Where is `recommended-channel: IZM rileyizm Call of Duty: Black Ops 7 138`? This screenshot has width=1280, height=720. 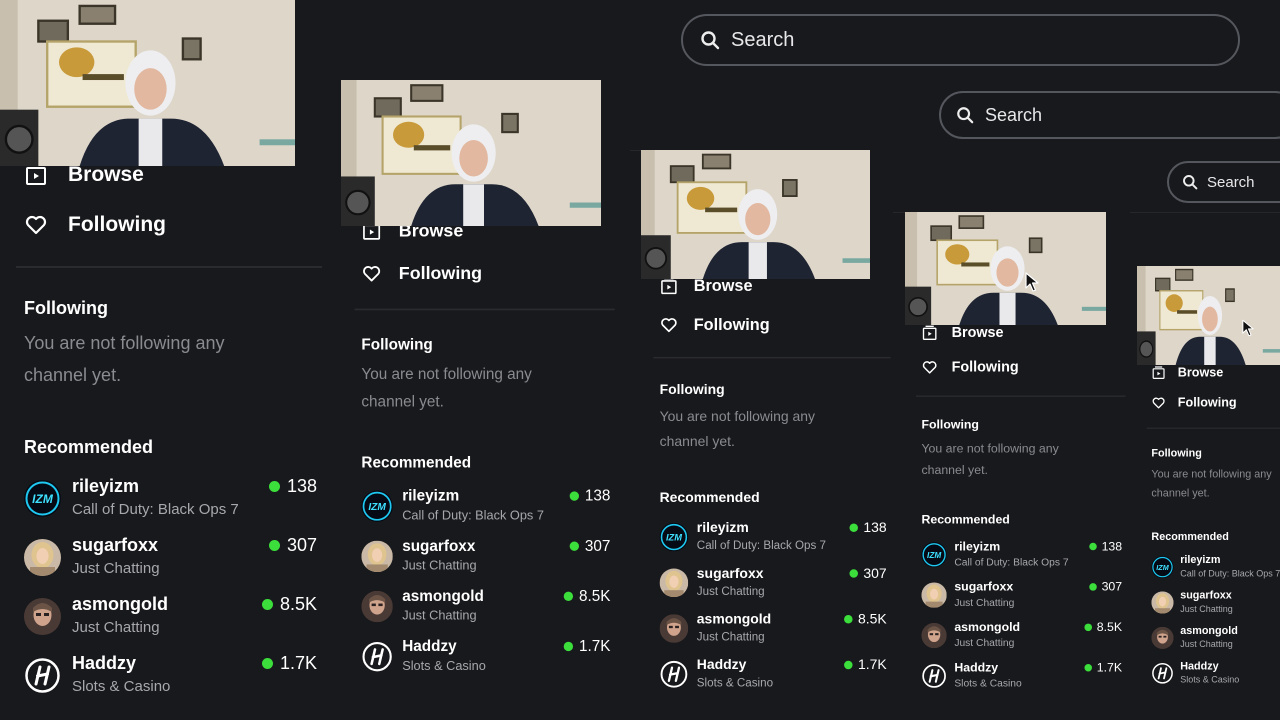
recommended-channel: IZM rileyizm Call of Duty: Black Ops 7 138 is located at coordinates (1017, 559).